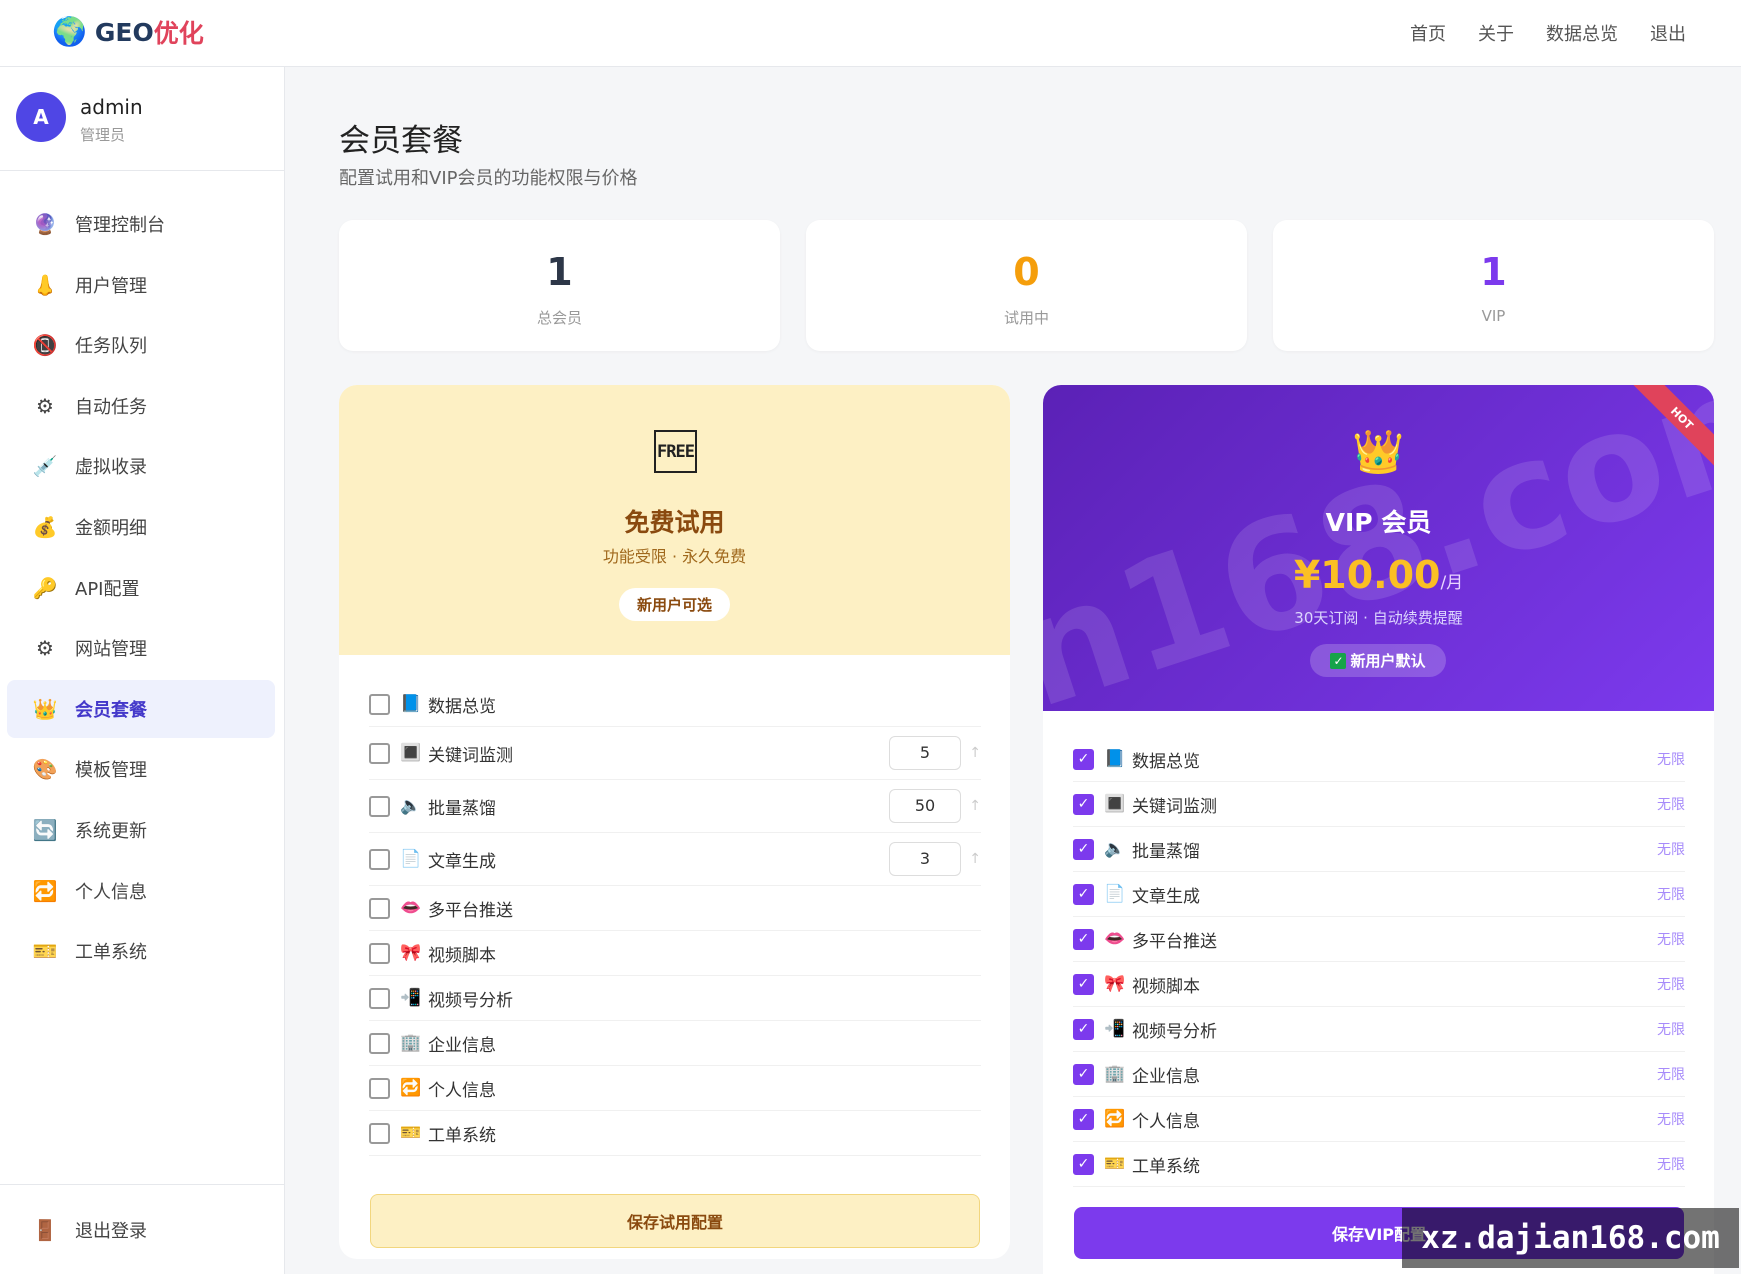 This screenshot has width=1741, height=1274. What do you see at coordinates (870, 33) in the screenshot?
I see `top-bar: 🌍 GEO 优化 首页 关于 数据总览 退出` at bounding box center [870, 33].